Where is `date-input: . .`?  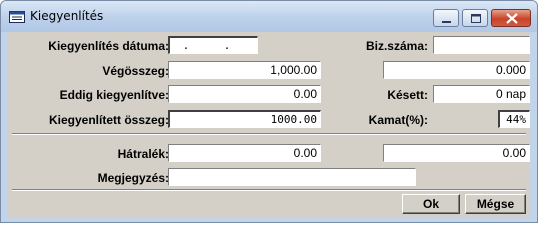
date-input: . . is located at coordinates (213, 45).